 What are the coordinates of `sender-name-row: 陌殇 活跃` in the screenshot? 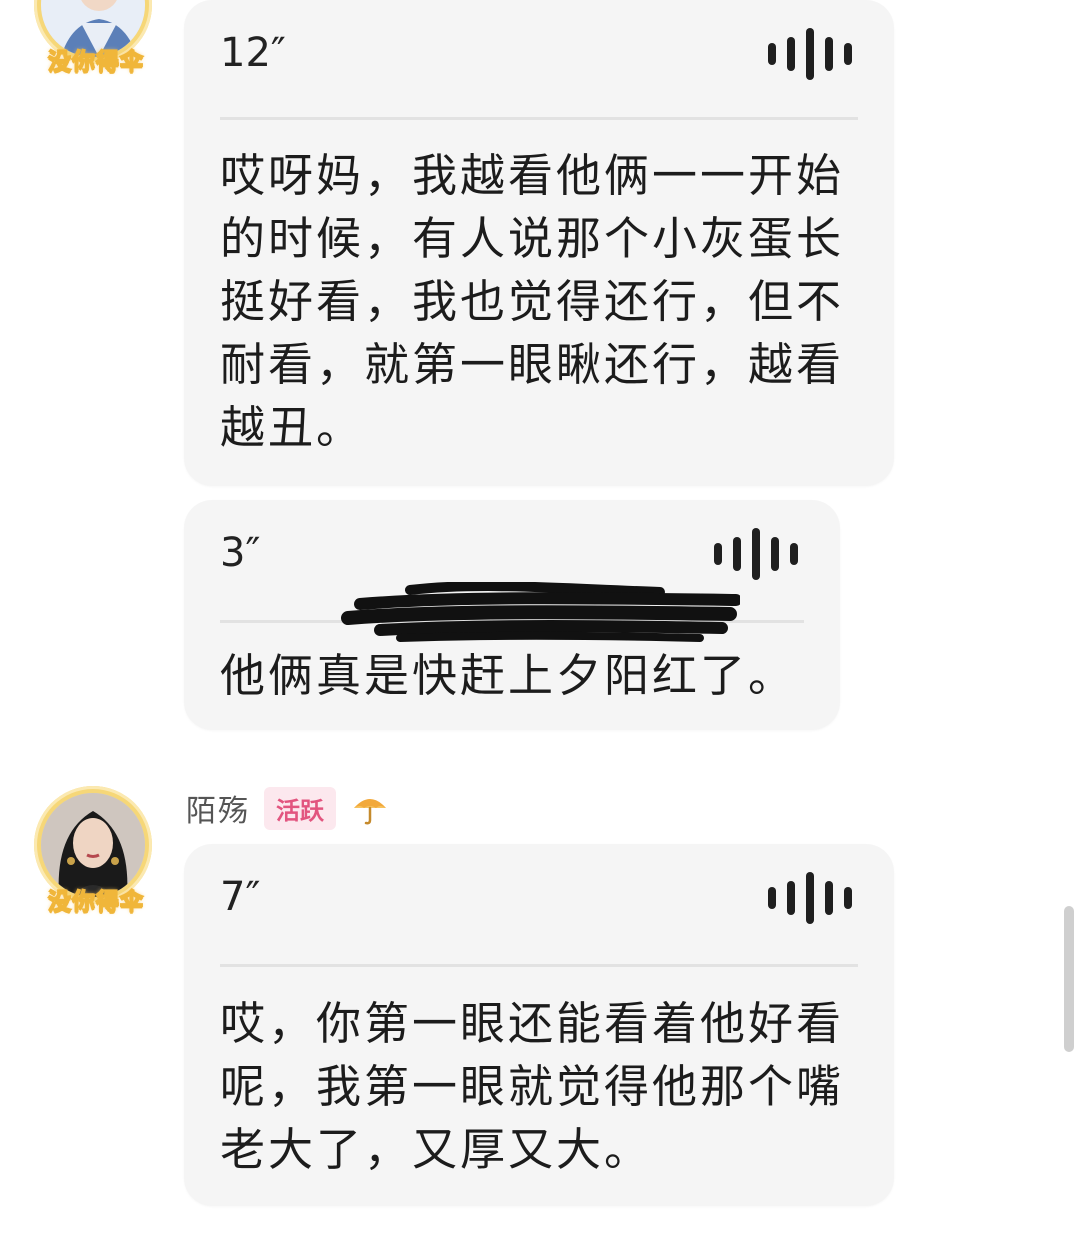 It's located at (288, 808).